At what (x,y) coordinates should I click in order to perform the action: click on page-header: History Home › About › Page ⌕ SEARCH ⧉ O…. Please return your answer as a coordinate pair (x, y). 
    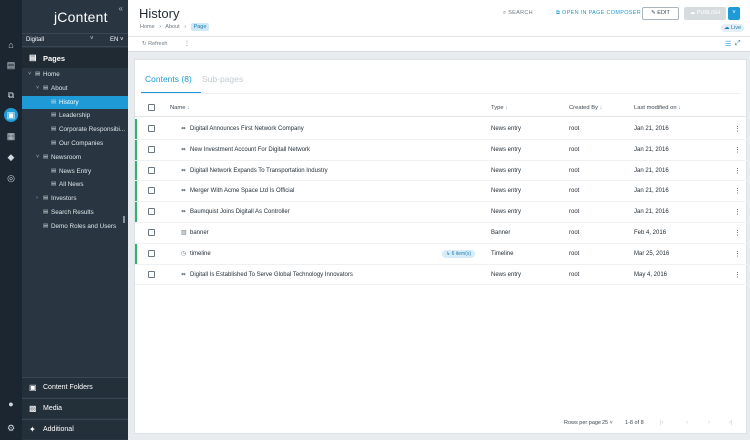
    Looking at the image, I should click on (439, 18).